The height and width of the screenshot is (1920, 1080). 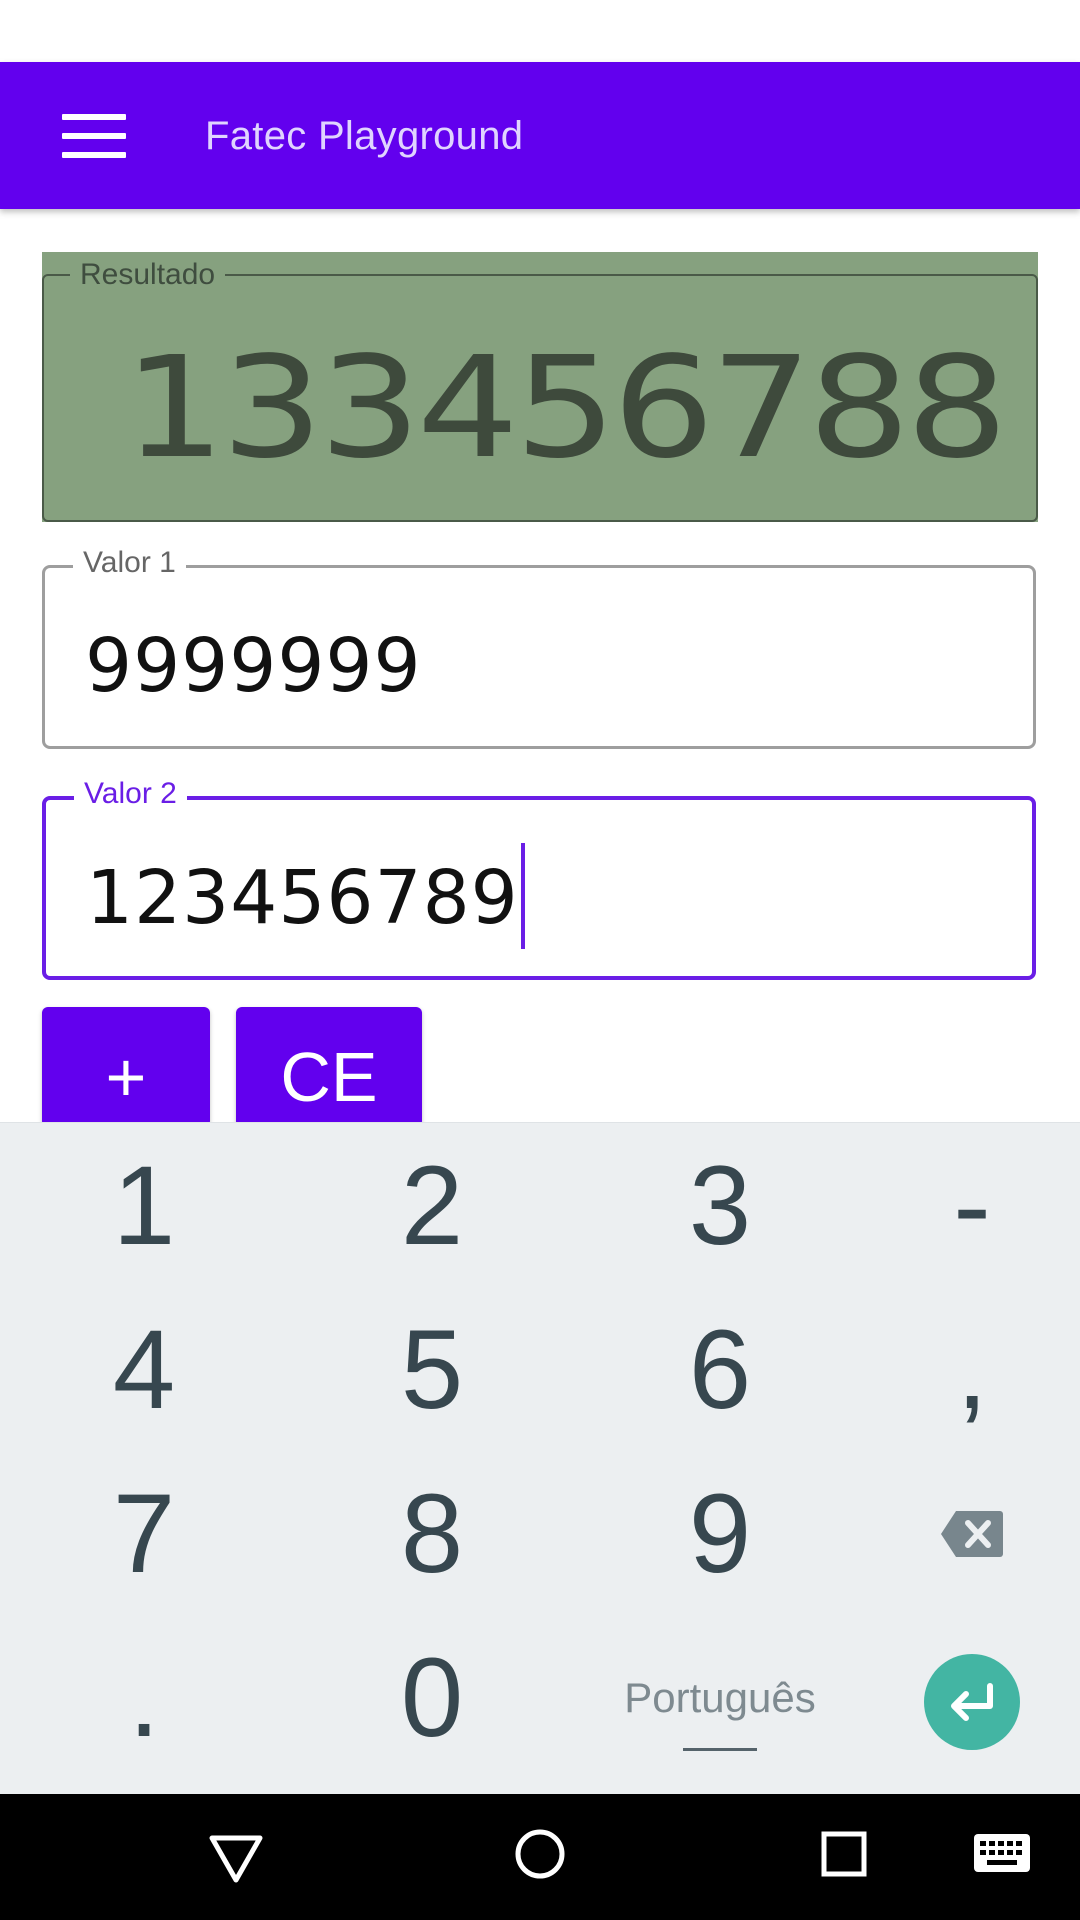 What do you see at coordinates (236, 1861) in the screenshot?
I see `back-triangle-icon` at bounding box center [236, 1861].